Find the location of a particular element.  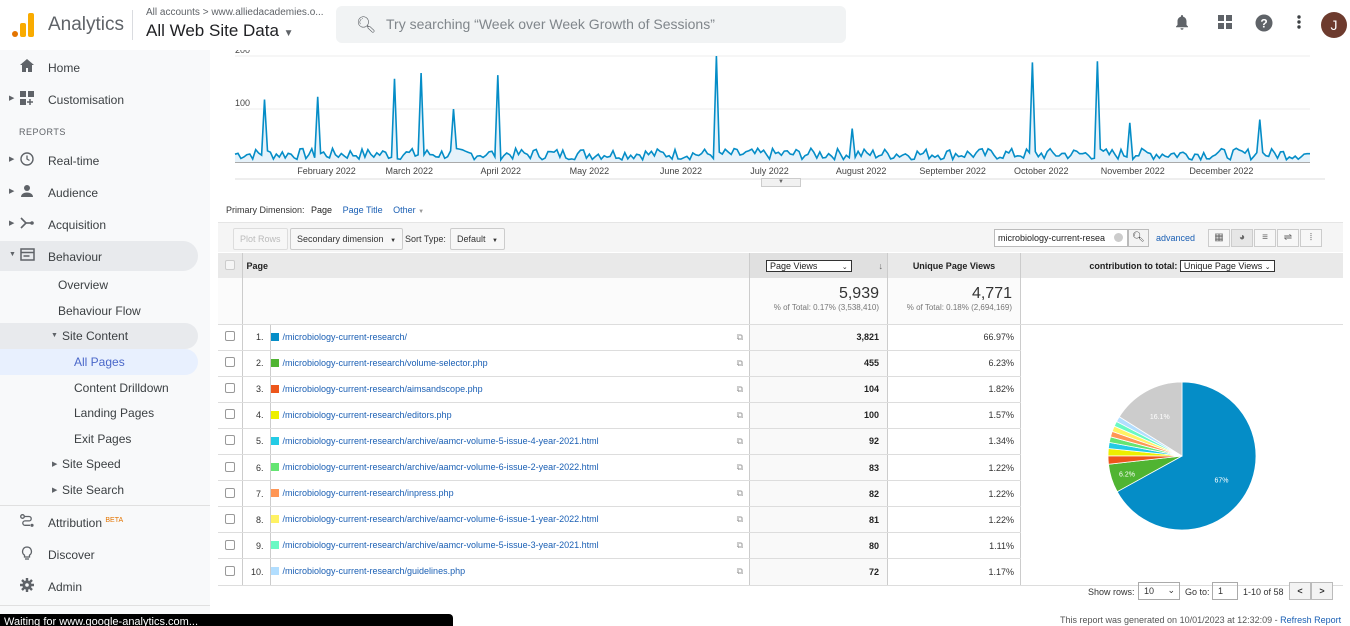

performance-view-icon: ≡ is located at coordinates (1265, 238).